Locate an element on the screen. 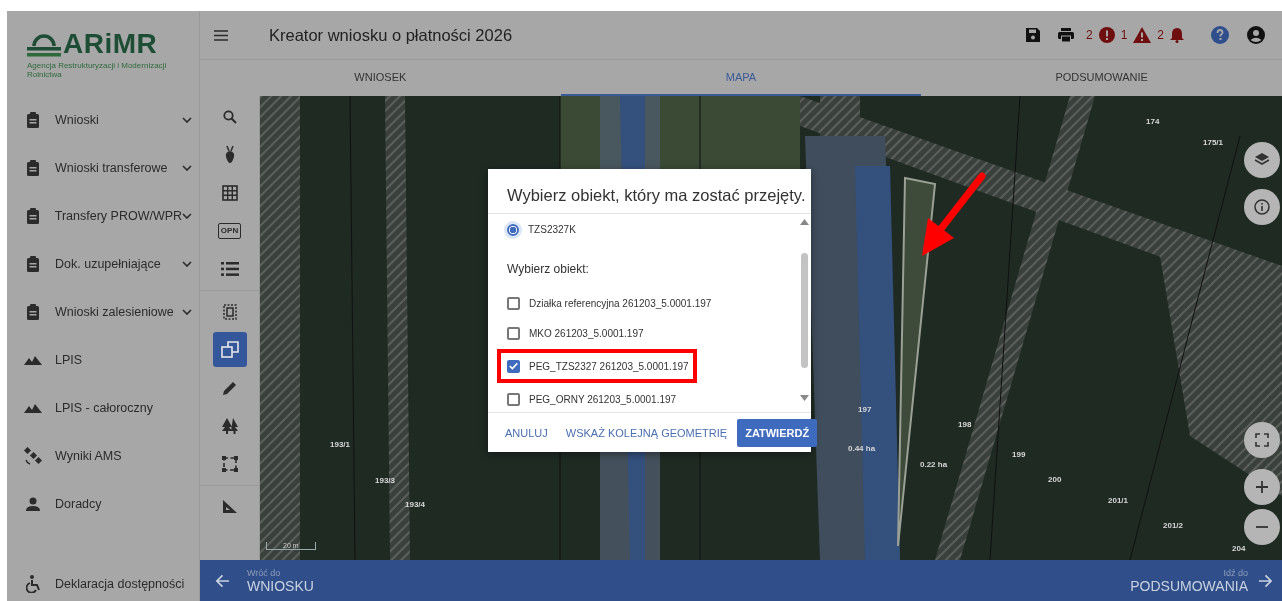  logo-emblem-icon is located at coordinates (44, 45).